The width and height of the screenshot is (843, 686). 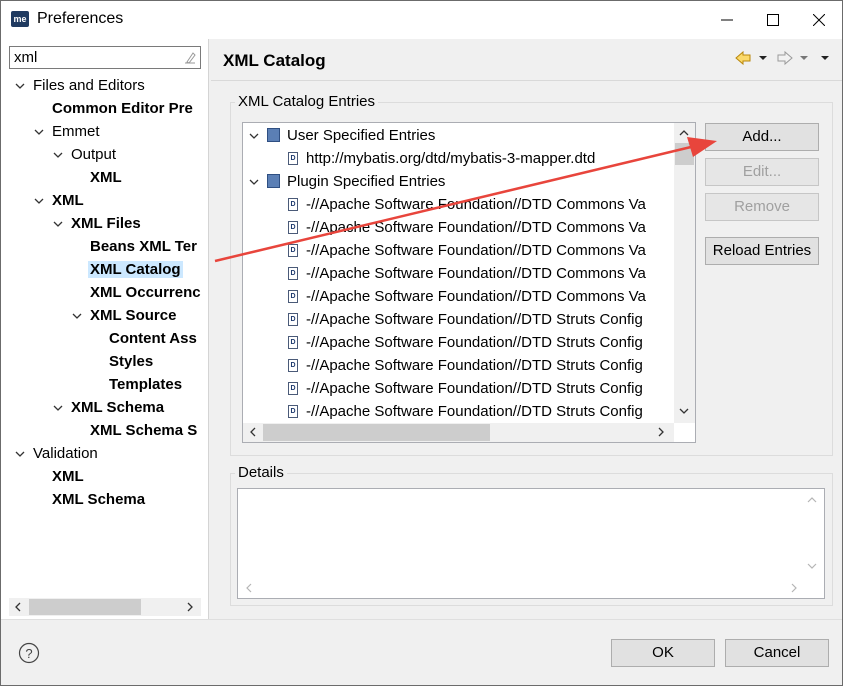 What do you see at coordinates (190, 57) in the screenshot?
I see `clear-filter-icon` at bounding box center [190, 57].